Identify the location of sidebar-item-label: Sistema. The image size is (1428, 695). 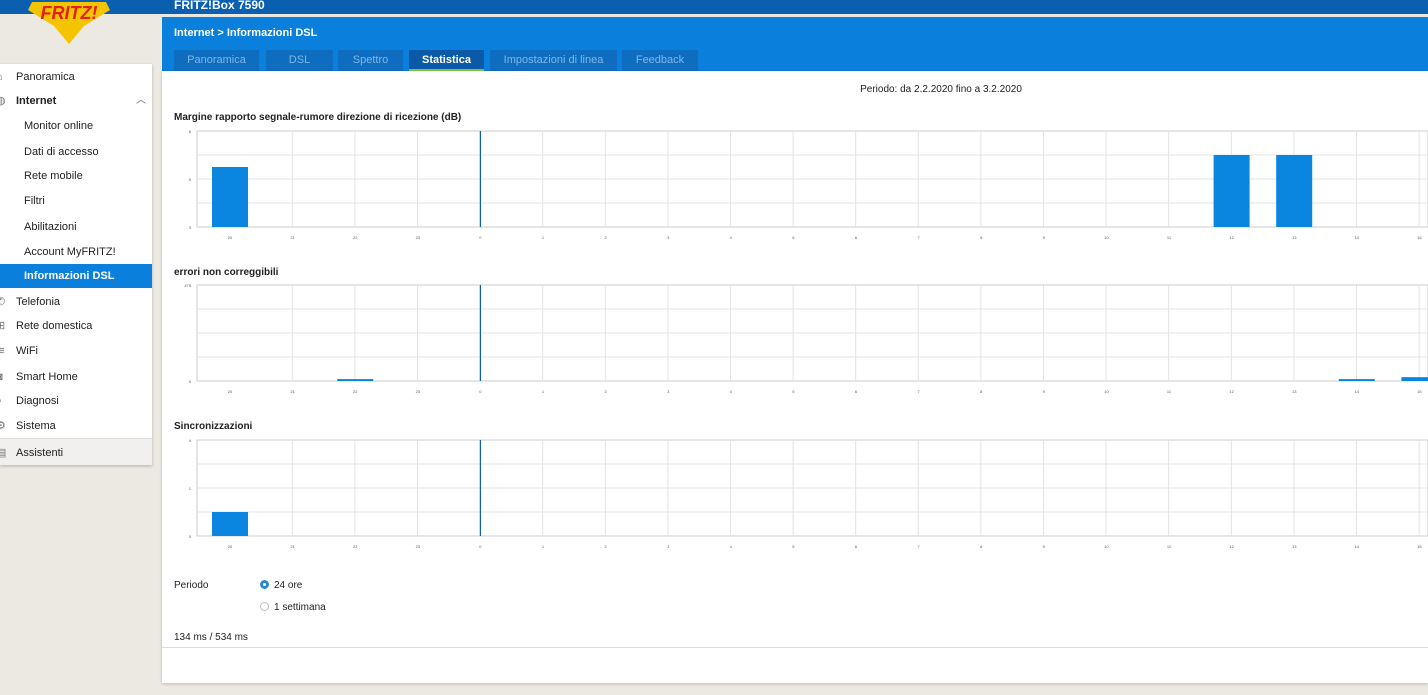
(36, 426).